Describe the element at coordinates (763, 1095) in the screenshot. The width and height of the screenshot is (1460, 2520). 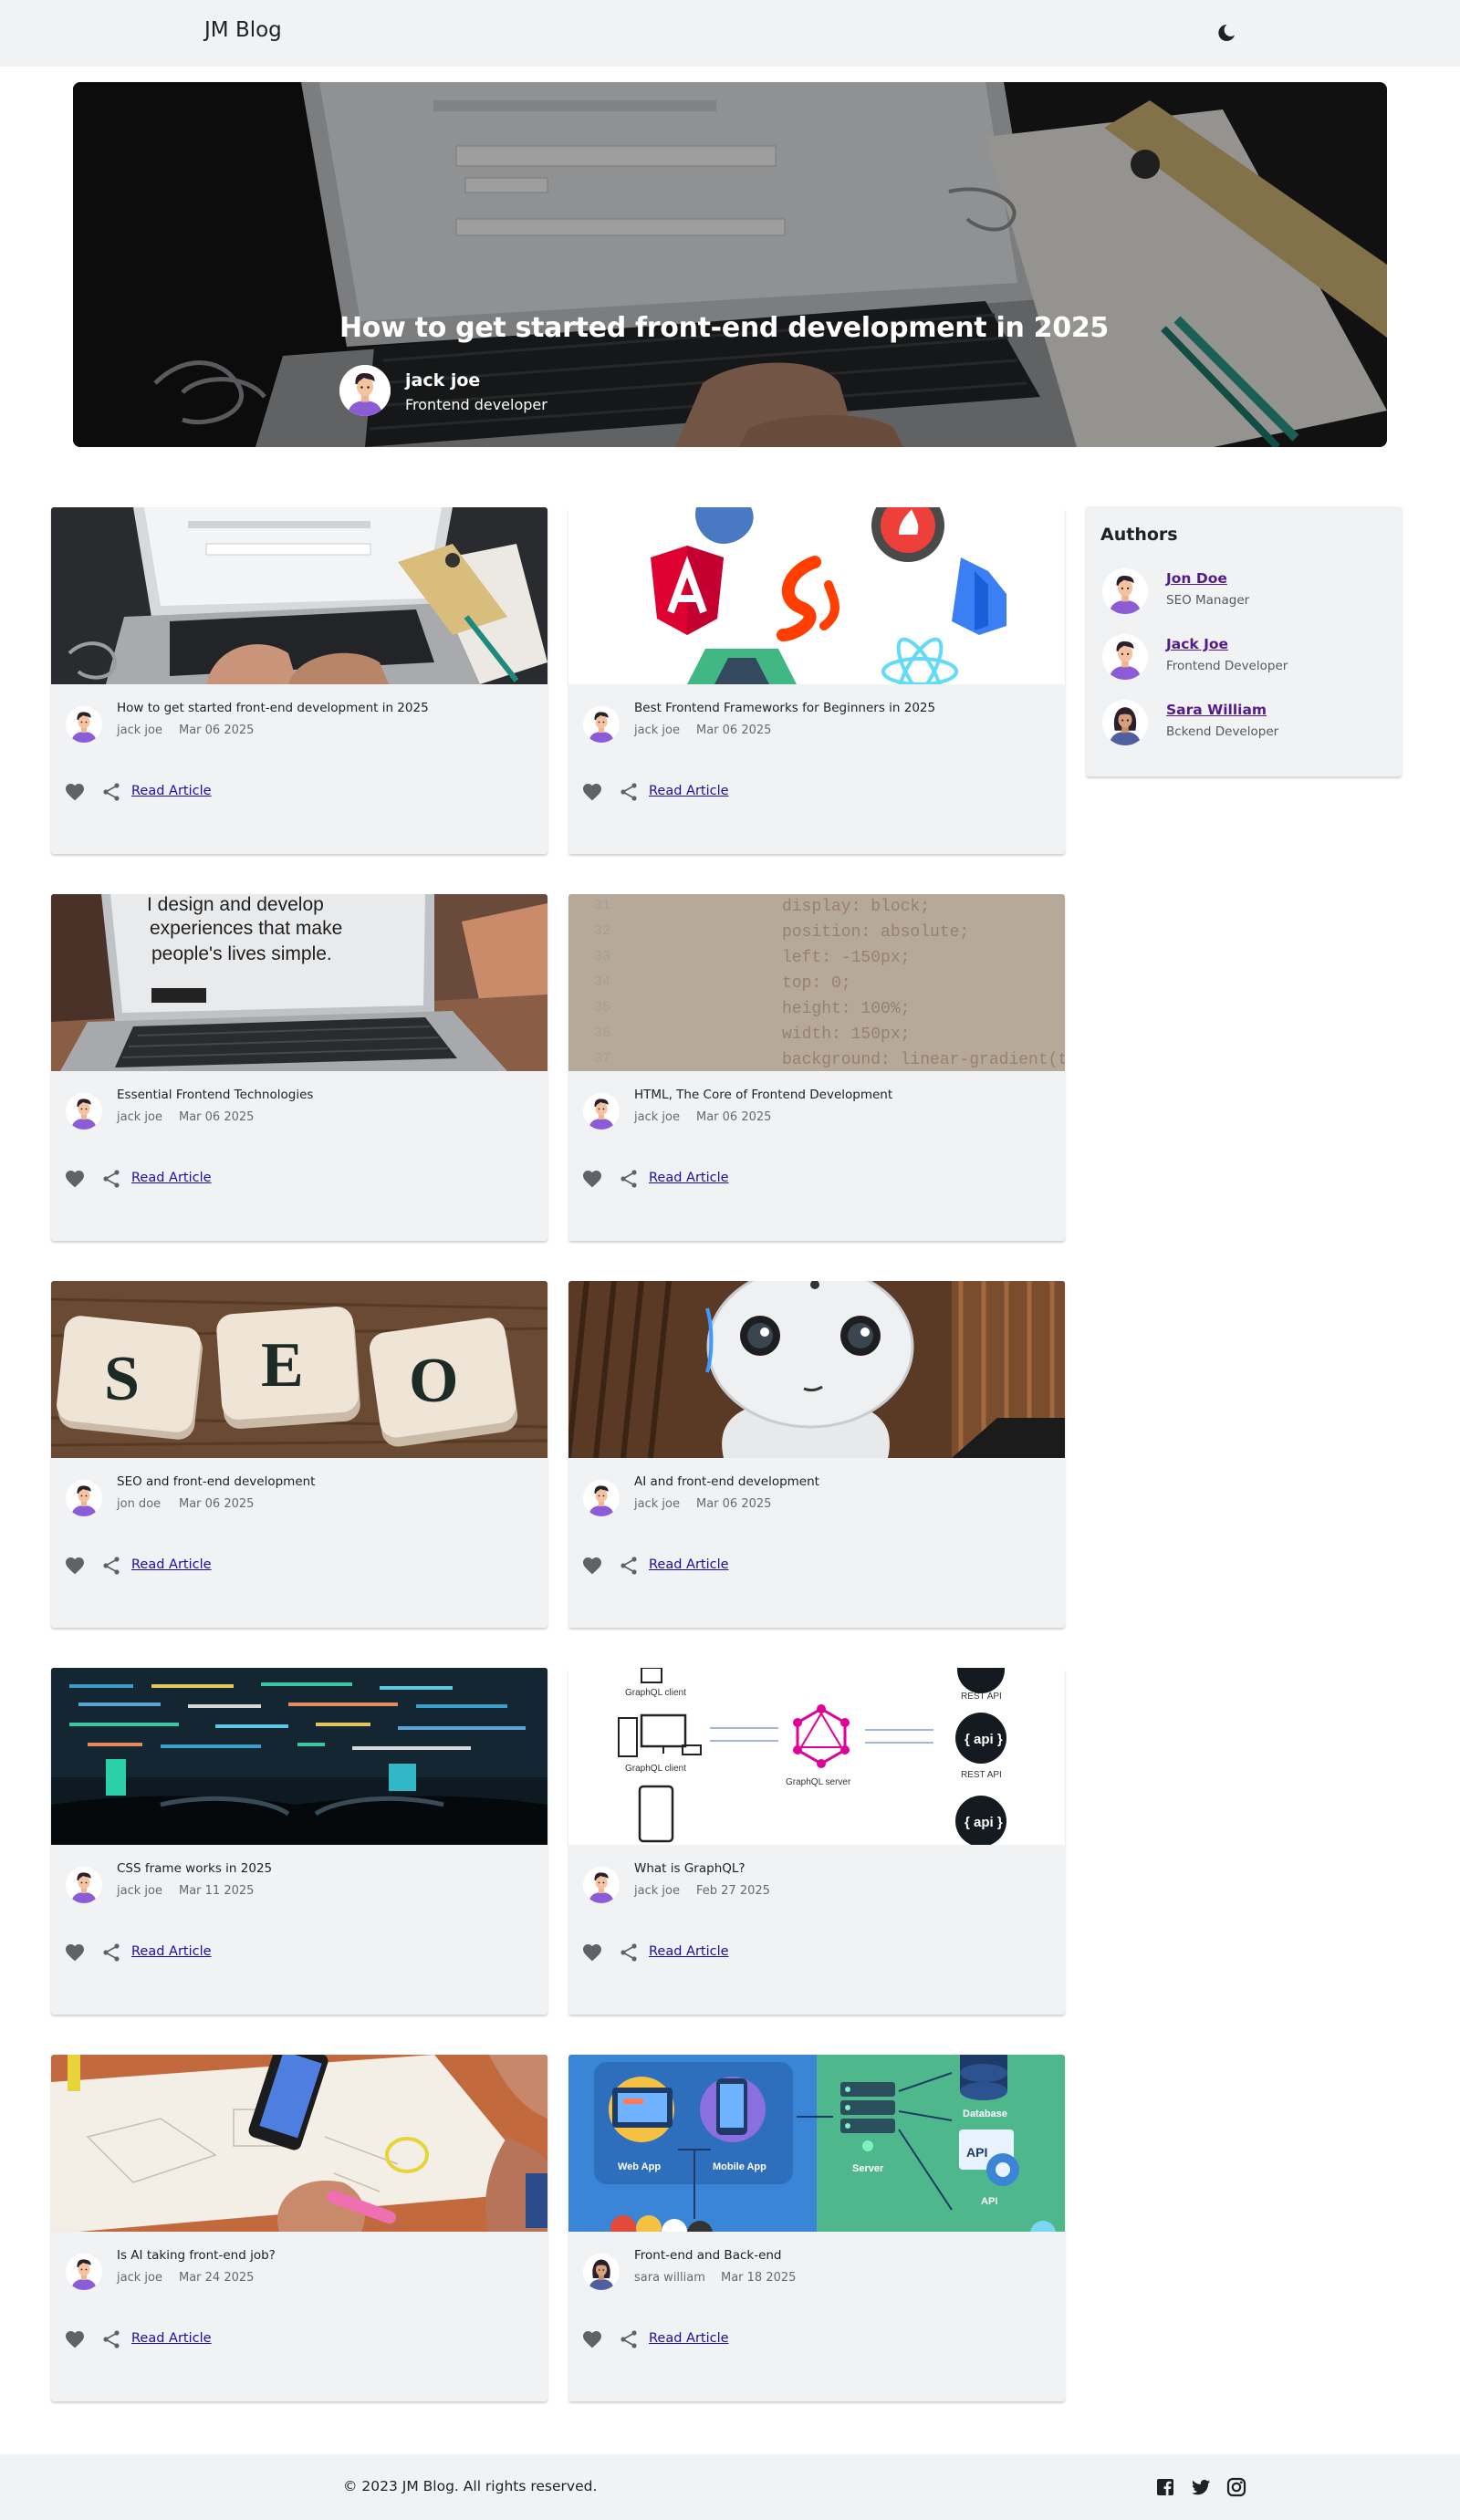
I see `article-title: HTML, The Core of Frontend Development` at that location.